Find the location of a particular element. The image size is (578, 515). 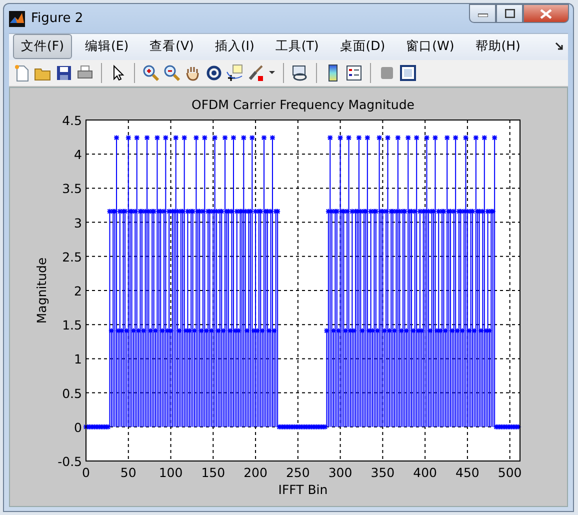

y-axis-label: Magnitude is located at coordinates (41, 290).